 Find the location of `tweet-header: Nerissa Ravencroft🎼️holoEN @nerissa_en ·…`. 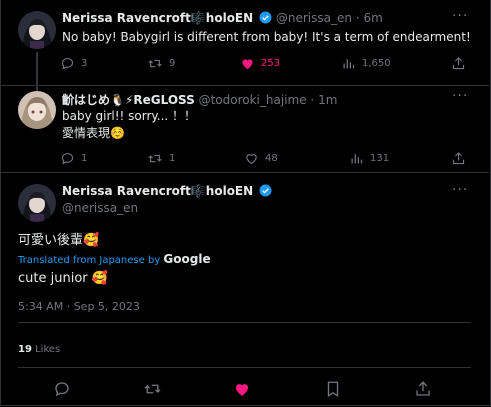

tweet-header: Nerissa Ravencroft🎼️holoEN @nerissa_en ·… is located at coordinates (222, 19).